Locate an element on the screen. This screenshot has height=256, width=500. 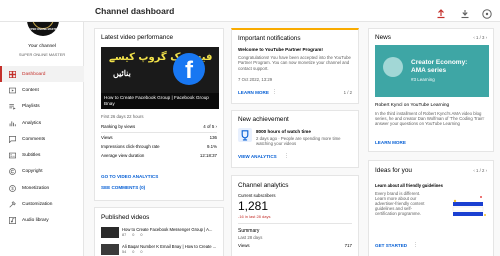
go-to-video-analytics-link: GO TO VIDEO ANALYTICS is located at coordinates (129, 176).